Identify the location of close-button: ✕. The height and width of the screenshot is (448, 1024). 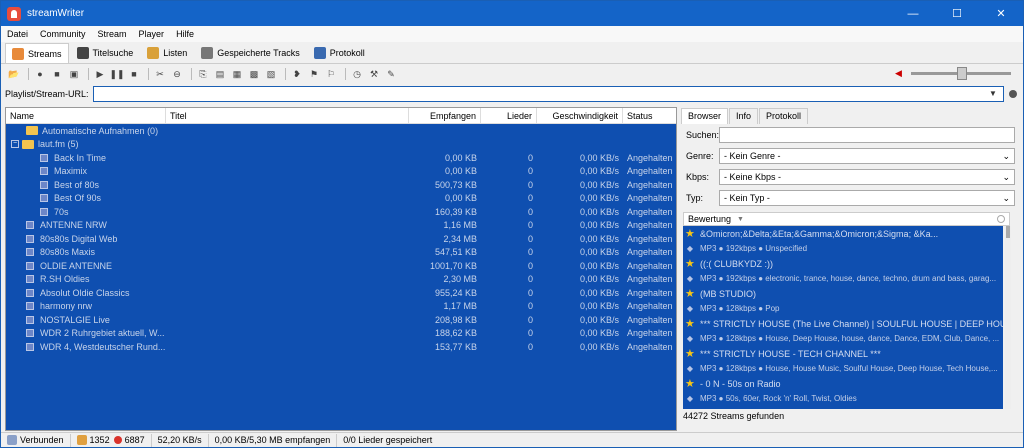
(1001, 13).